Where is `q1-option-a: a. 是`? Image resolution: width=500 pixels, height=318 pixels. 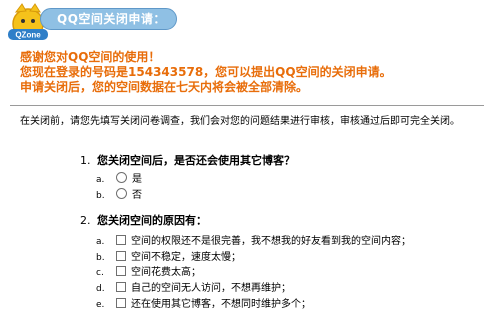
q1-option-a: a. 是 is located at coordinates (119, 179).